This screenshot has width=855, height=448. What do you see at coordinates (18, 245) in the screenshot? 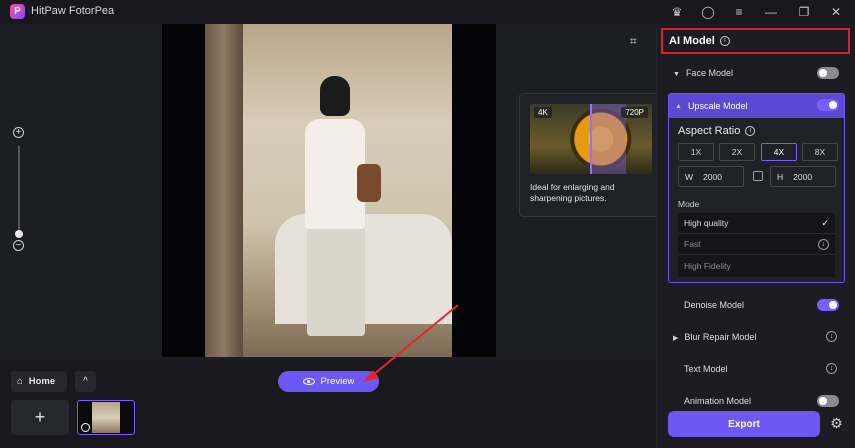
I see `zoom-out-icon: −` at bounding box center [18, 245].